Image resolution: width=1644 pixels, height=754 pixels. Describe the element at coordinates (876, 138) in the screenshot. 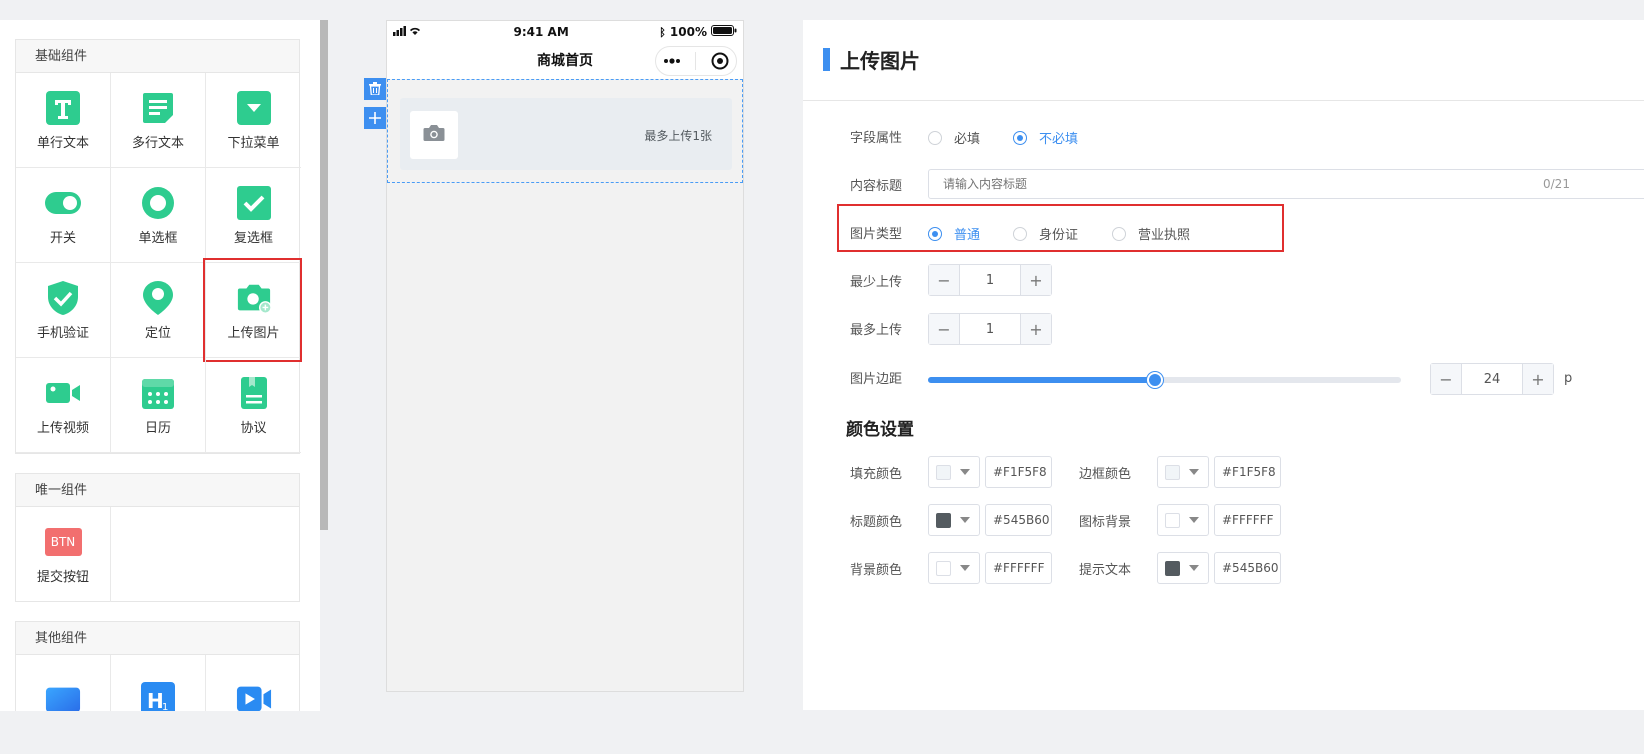

I see `field-attr-label: 字段属性` at that location.